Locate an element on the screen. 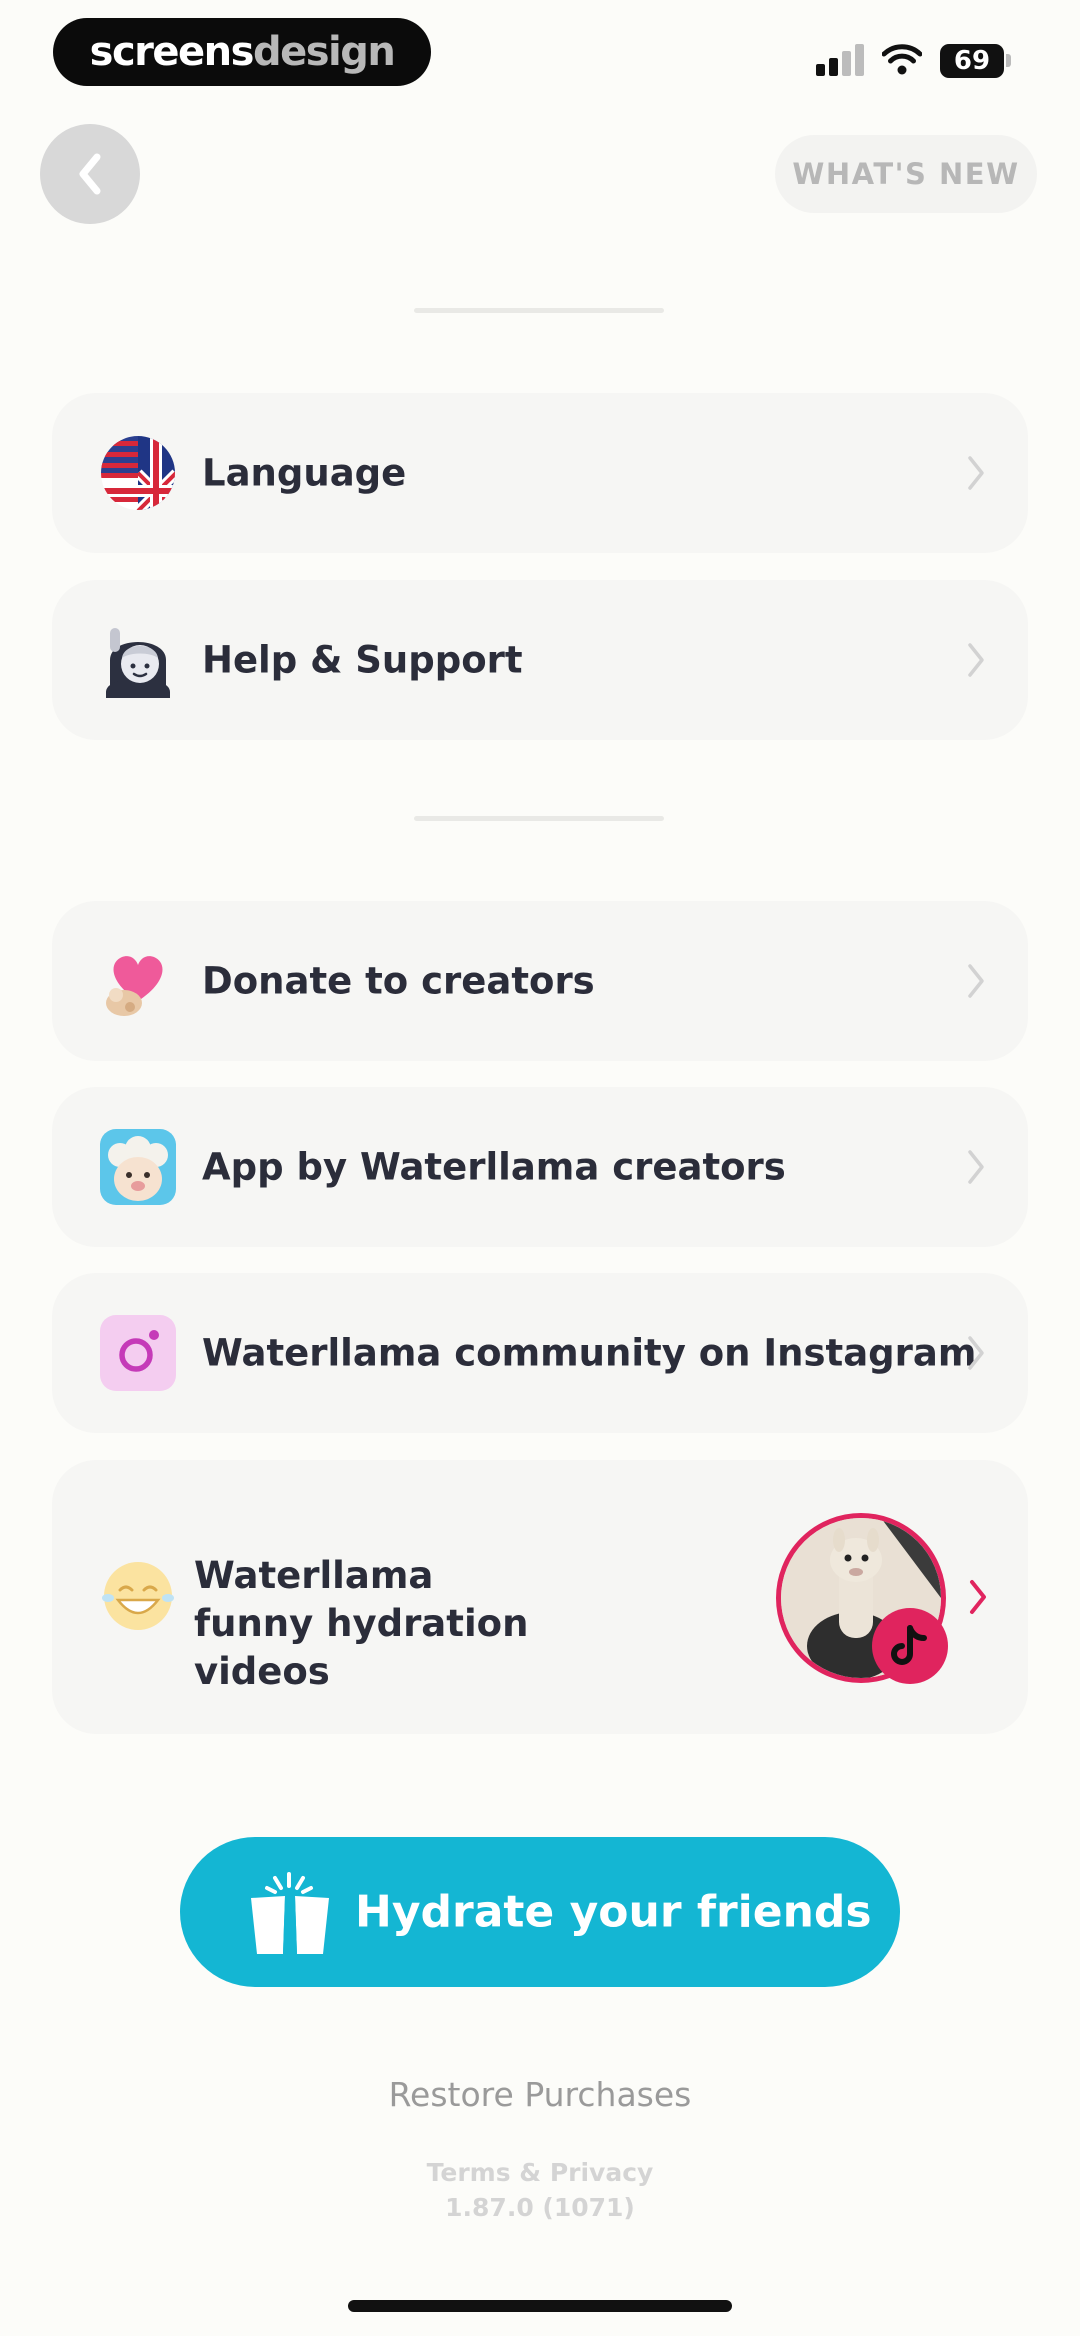 The height and width of the screenshot is (2336, 1080). us-uk-flag-icon is located at coordinates (138, 473).